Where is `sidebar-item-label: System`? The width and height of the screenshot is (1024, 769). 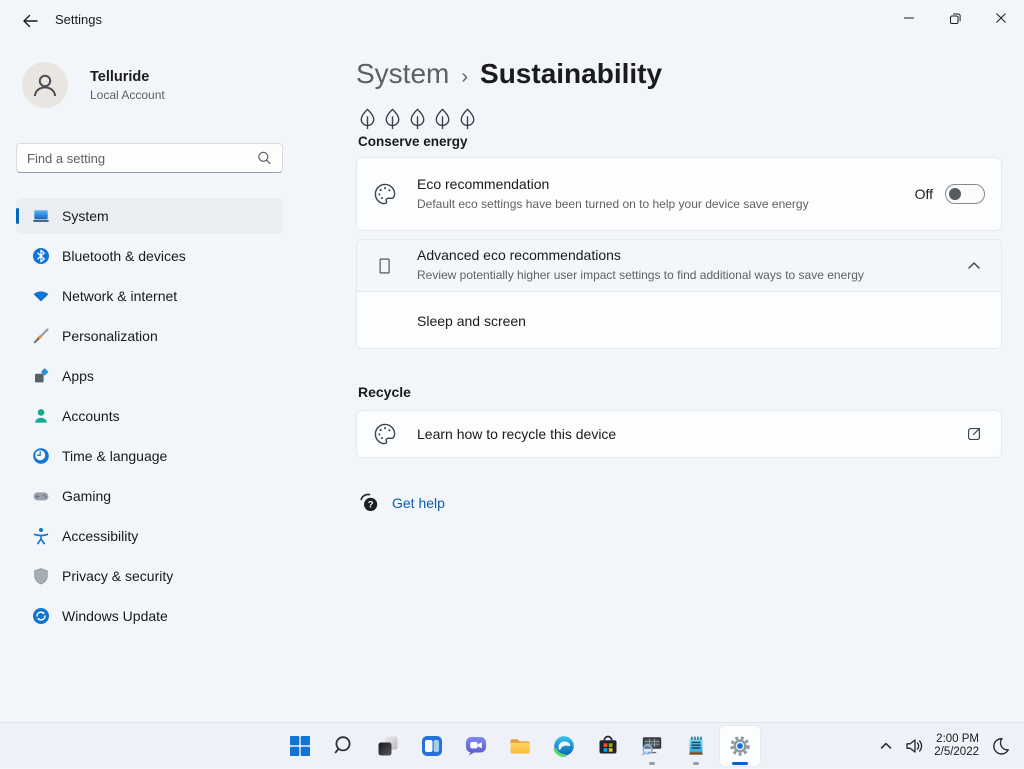
sidebar-item-label: System is located at coordinates (85, 216).